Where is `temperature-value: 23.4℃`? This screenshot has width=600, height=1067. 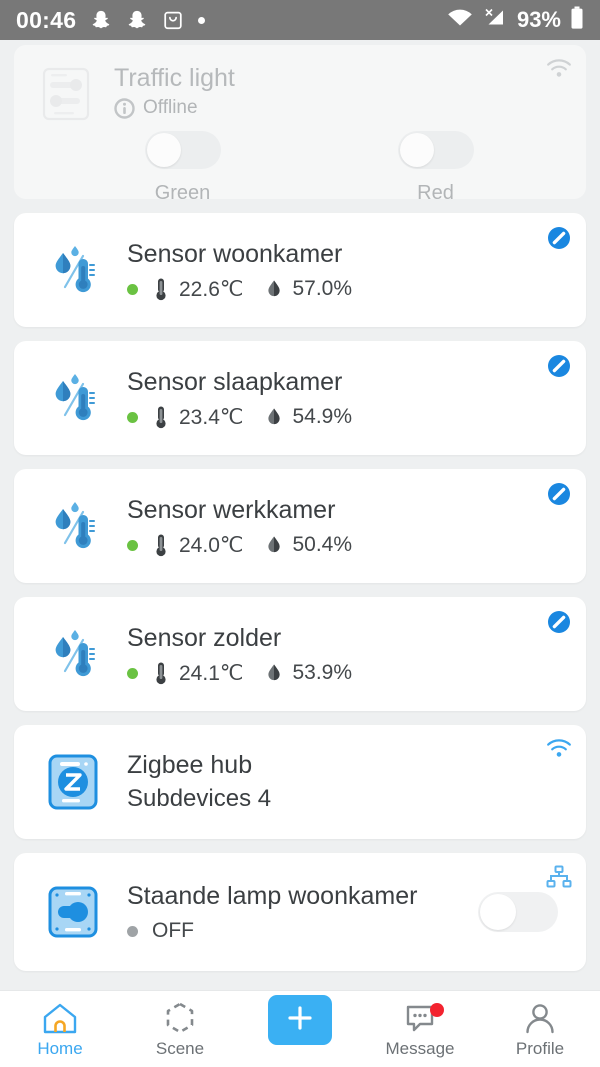
temperature-value: 23.4℃ is located at coordinates (211, 417).